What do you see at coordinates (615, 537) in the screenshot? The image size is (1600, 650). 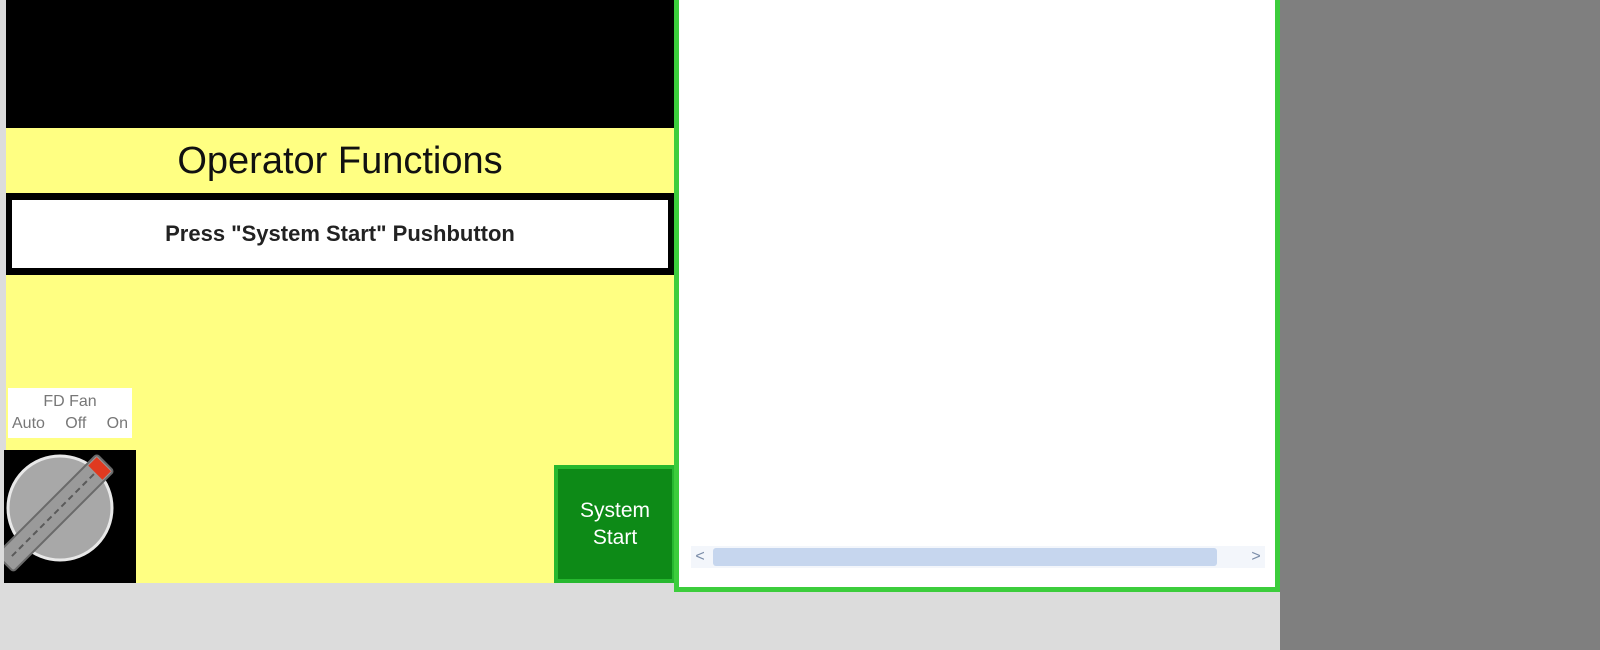 I see `system-start-line2: Start` at bounding box center [615, 537].